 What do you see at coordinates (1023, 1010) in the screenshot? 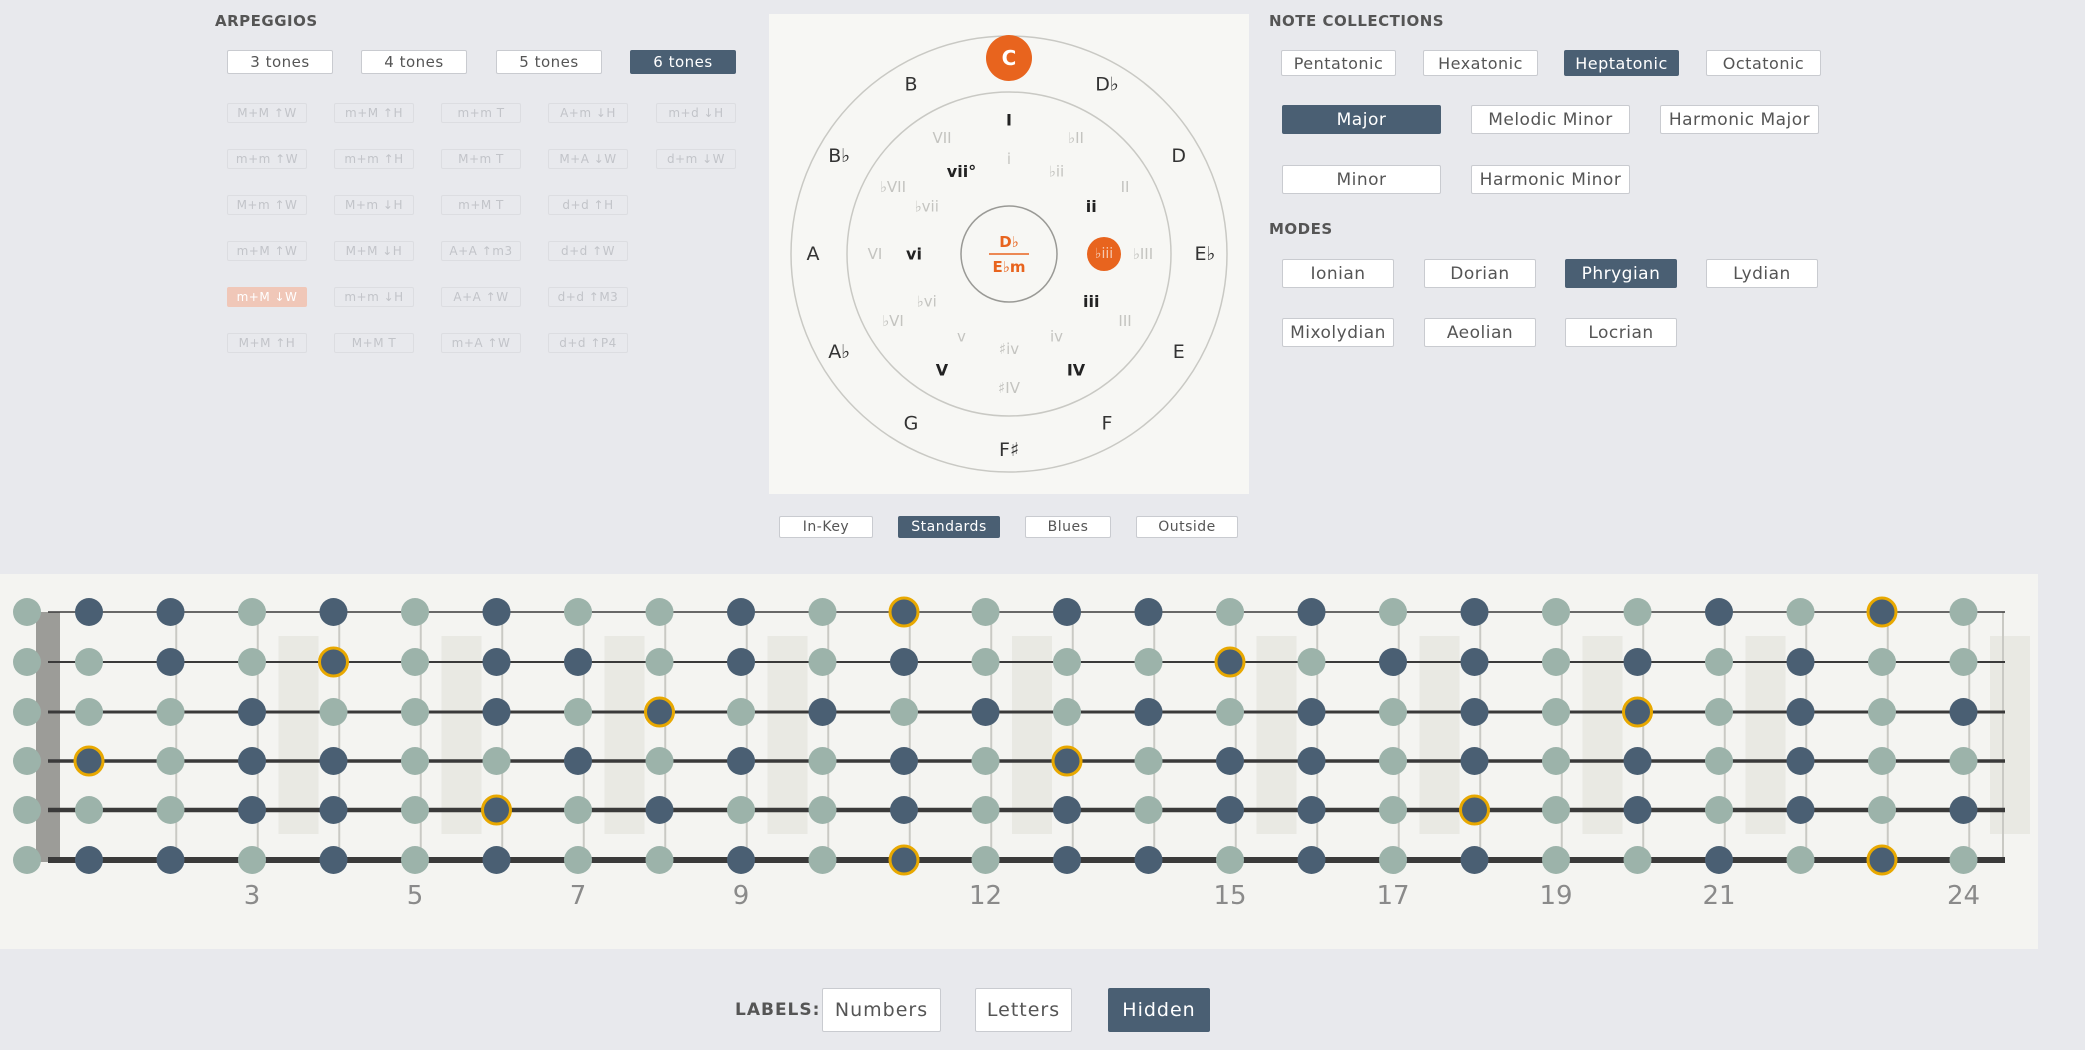
I see `labels-letters-button: Letters` at bounding box center [1023, 1010].